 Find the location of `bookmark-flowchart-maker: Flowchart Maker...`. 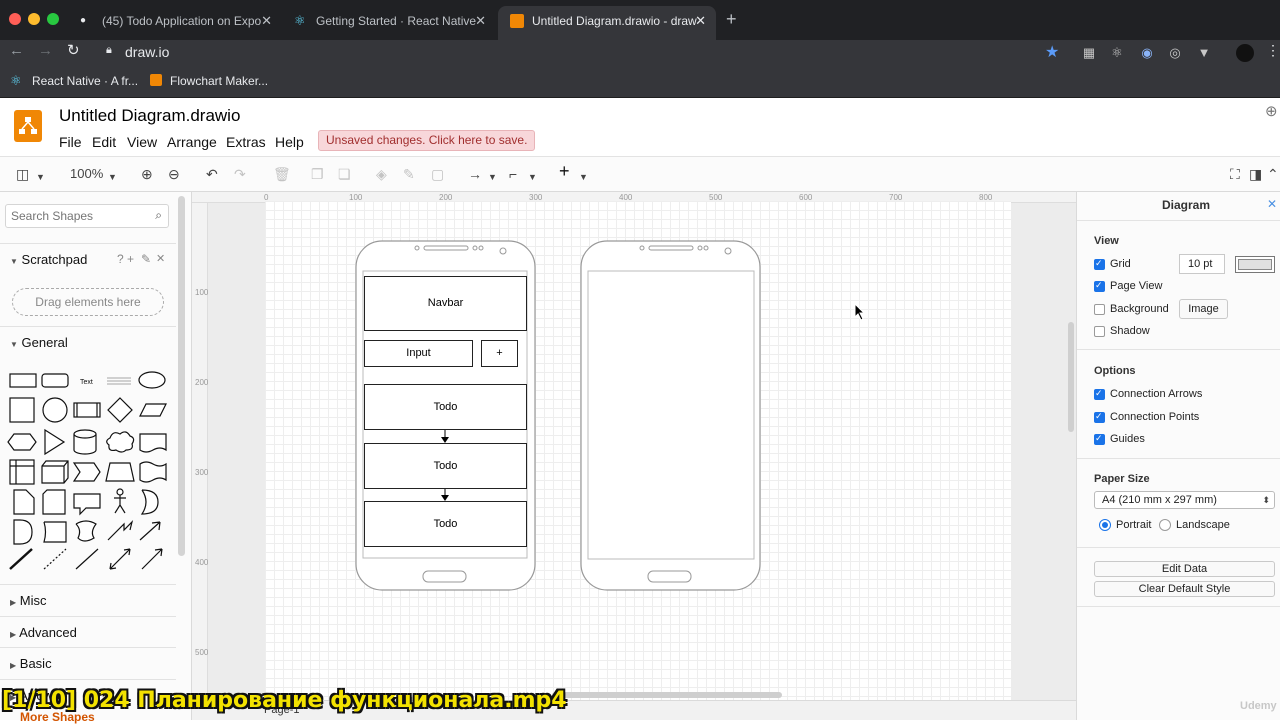

bookmark-flowchart-maker: Flowchart Maker... is located at coordinates (219, 81).